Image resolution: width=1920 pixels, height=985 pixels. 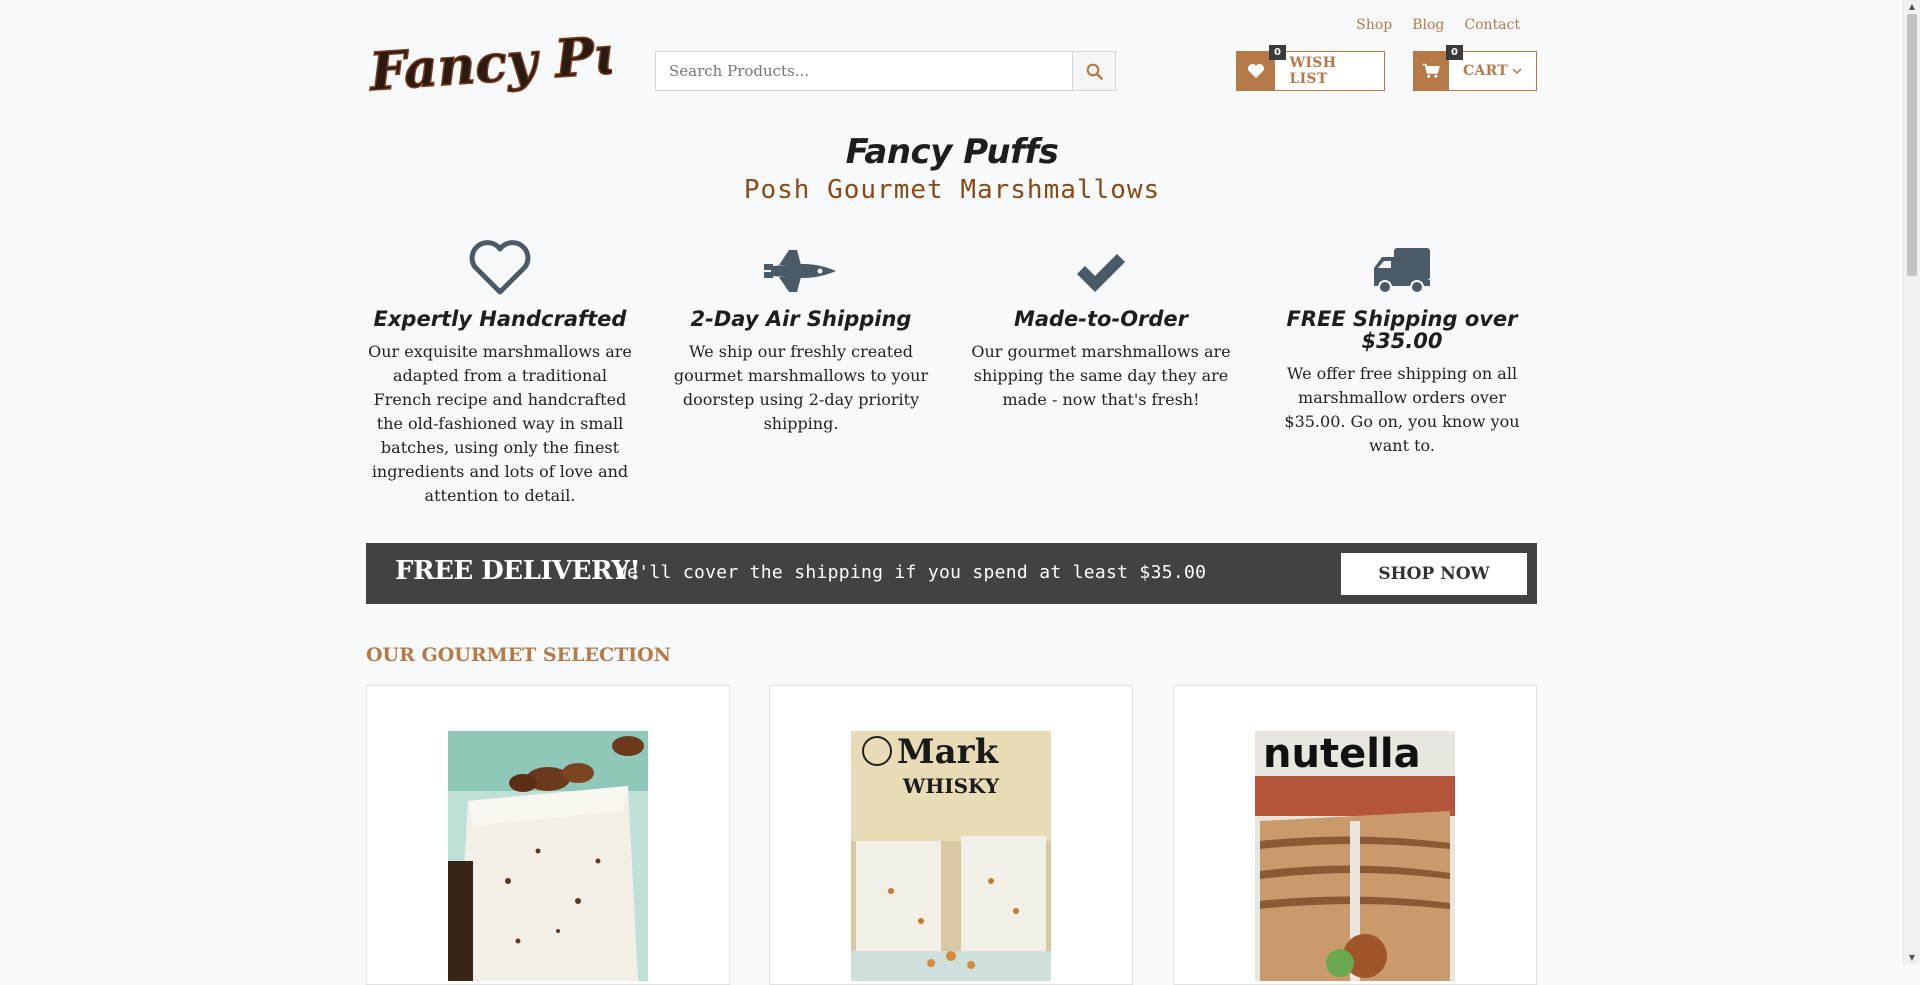 I want to click on wish-list-button: 0 WISH LIST, so click(x=1310, y=68).